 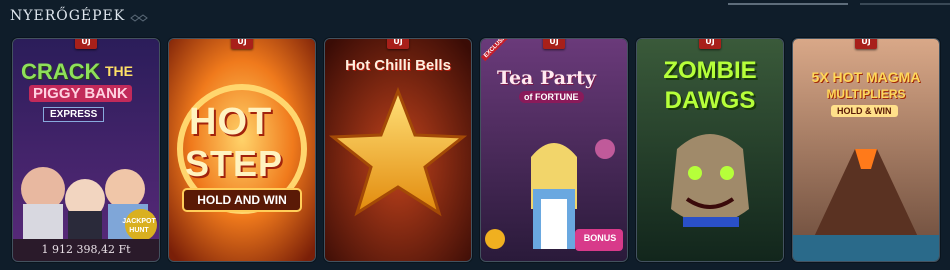 I want to click on game-title-line1: 5X HOT MAGMA, so click(x=866, y=77).